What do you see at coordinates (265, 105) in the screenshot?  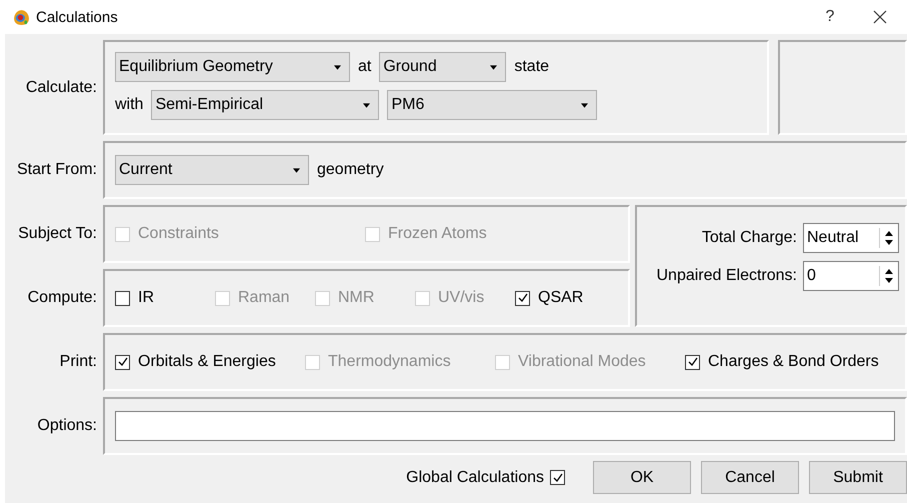 I see `dropdown: Semi-Empirical` at bounding box center [265, 105].